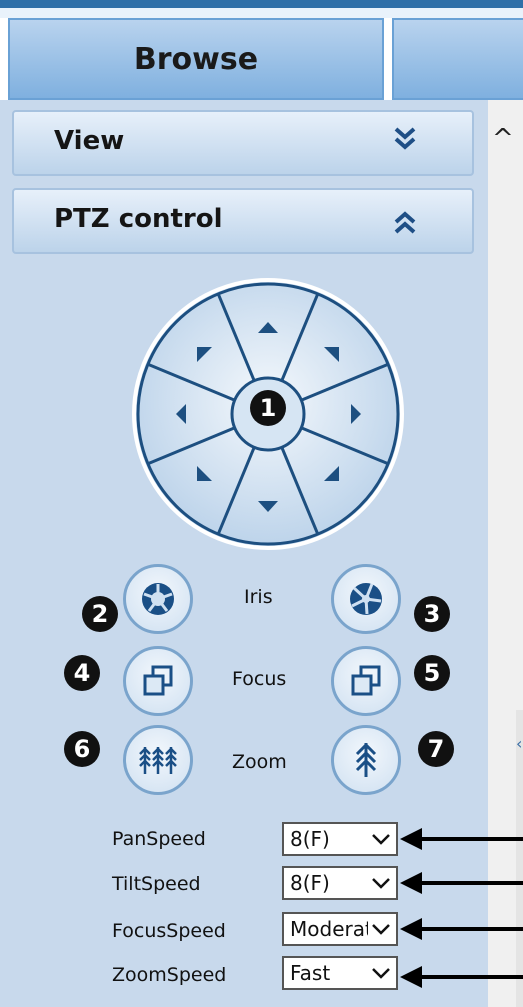 Image resolution: width=523 pixels, height=1007 pixels. What do you see at coordinates (259, 679) in the screenshot?
I see `focus-label: Focus` at bounding box center [259, 679].